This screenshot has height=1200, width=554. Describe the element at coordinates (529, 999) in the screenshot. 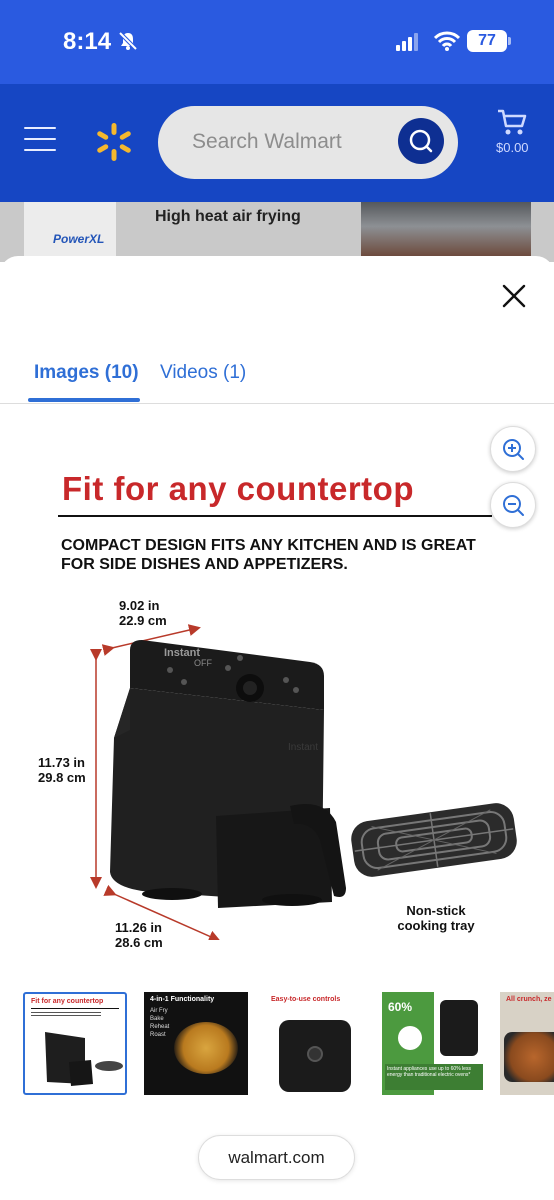

I see `thumbnail-title: All crunch, ze` at that location.